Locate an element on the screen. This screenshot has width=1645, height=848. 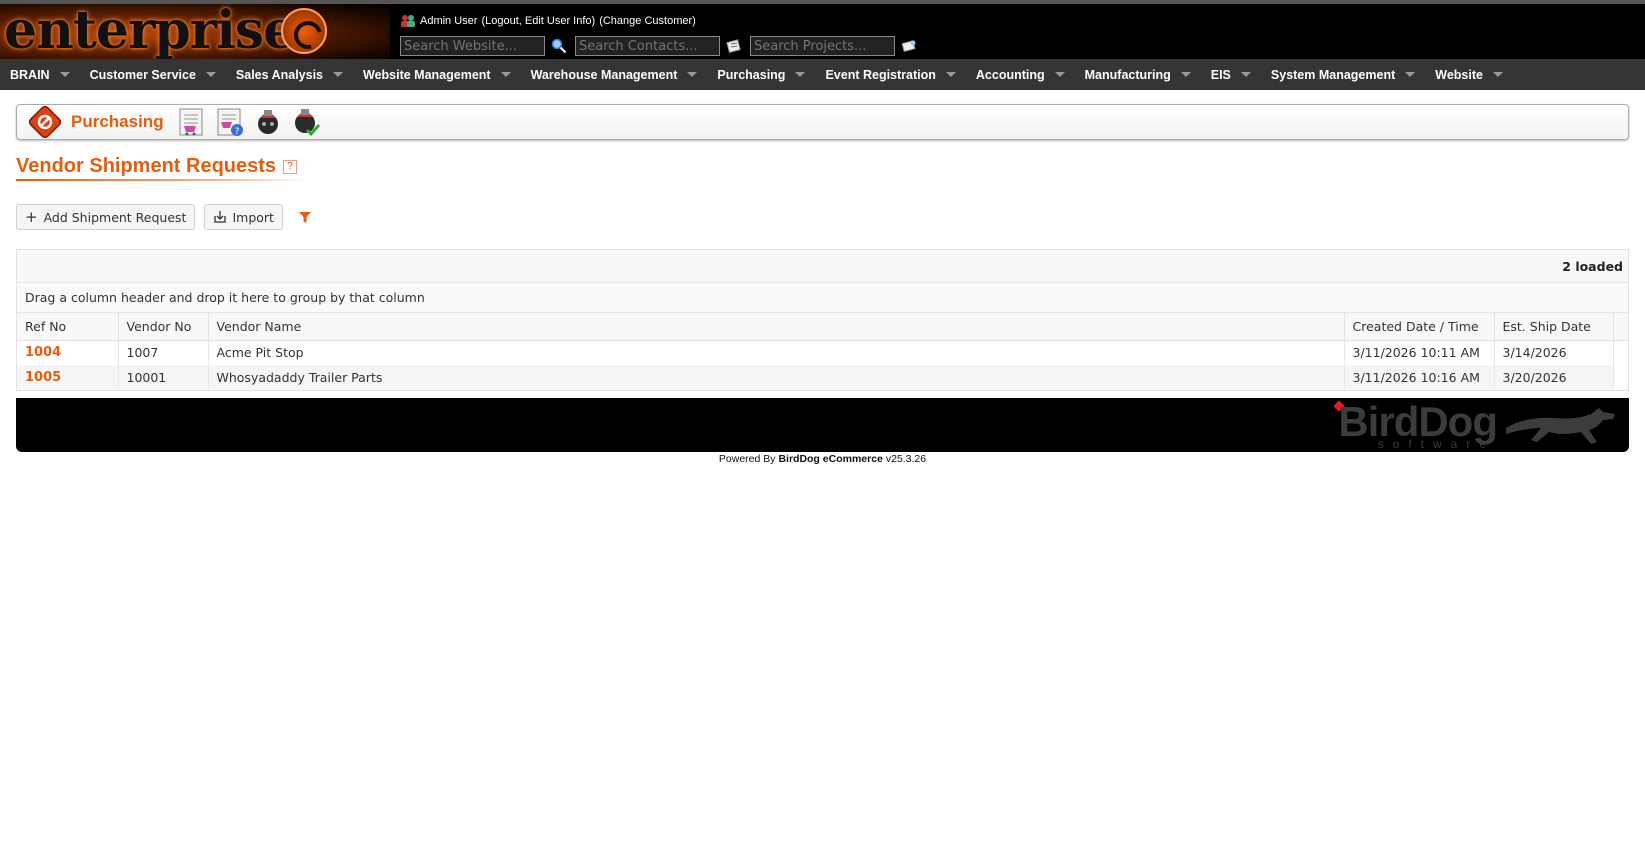
search-website-input is located at coordinates (472, 46).